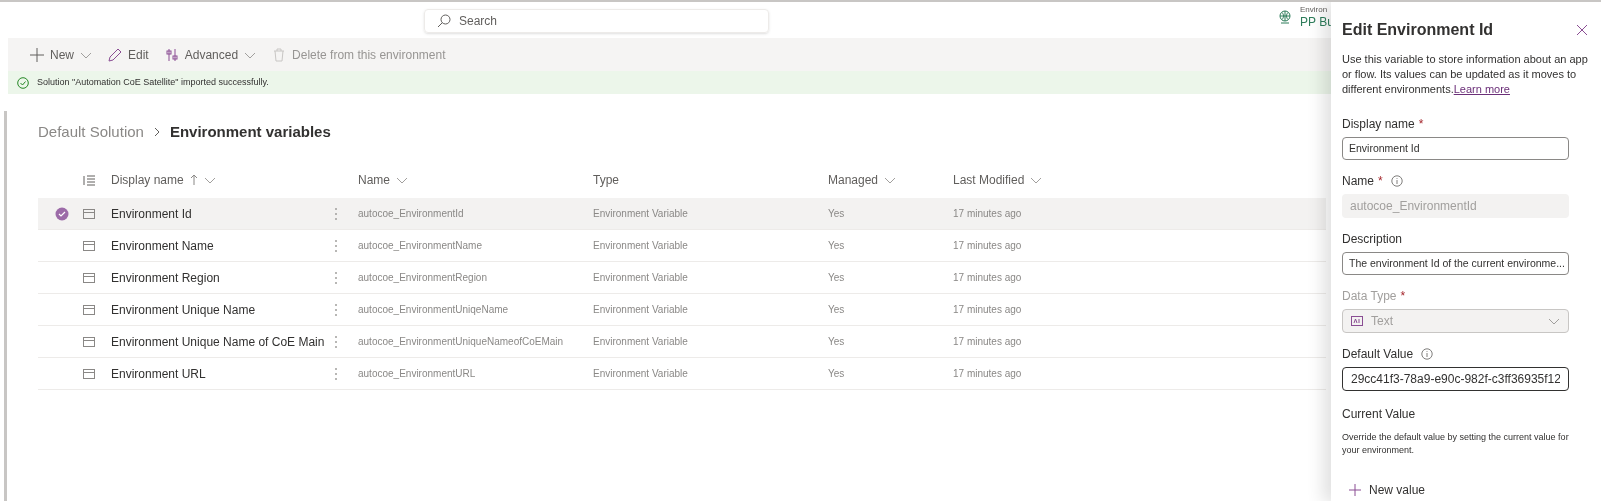 This screenshot has height=501, width=1601. What do you see at coordinates (153, 82) in the screenshot?
I see `banner-message: Solution "Automation CoE Satellite" imported successfully.` at bounding box center [153, 82].